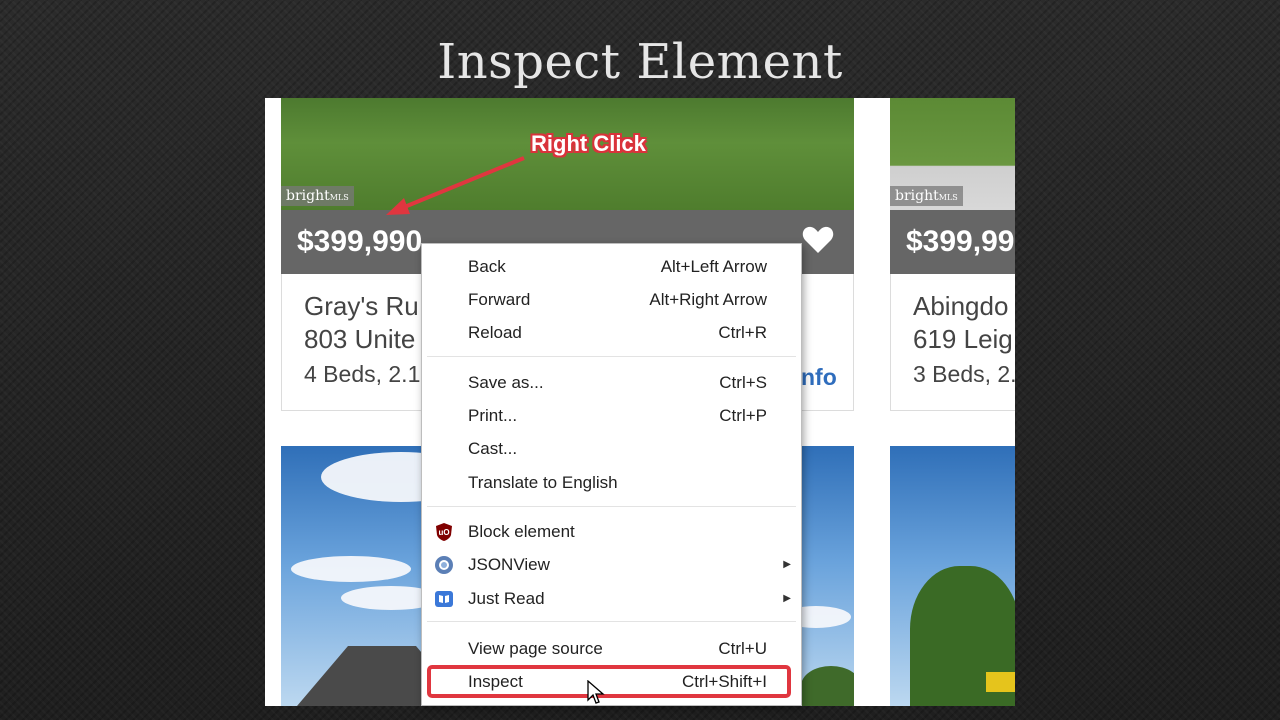 Image resolution: width=1280 pixels, height=720 pixels. I want to click on jsonview-icon, so click(444, 564).